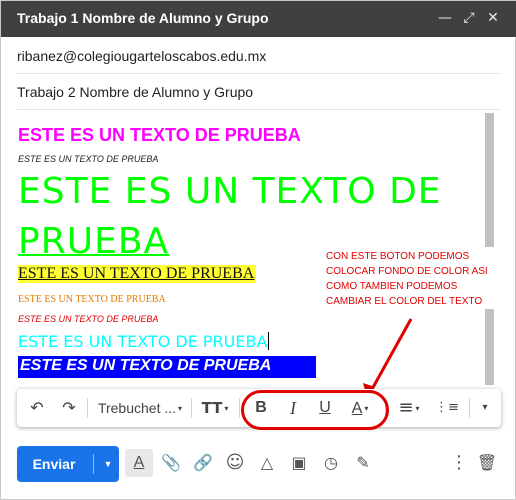 Image resolution: width=516 pixels, height=500 pixels. I want to click on emoji-icon: ☺, so click(235, 463).